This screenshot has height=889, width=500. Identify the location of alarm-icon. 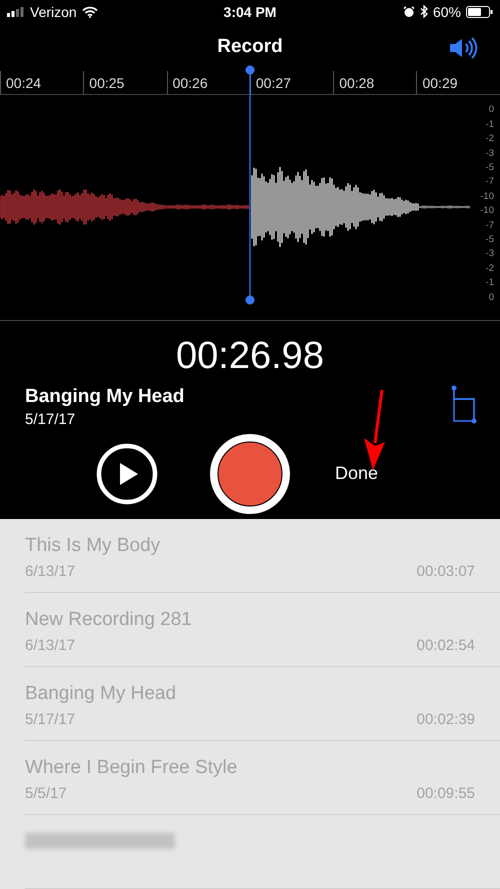
(408, 12).